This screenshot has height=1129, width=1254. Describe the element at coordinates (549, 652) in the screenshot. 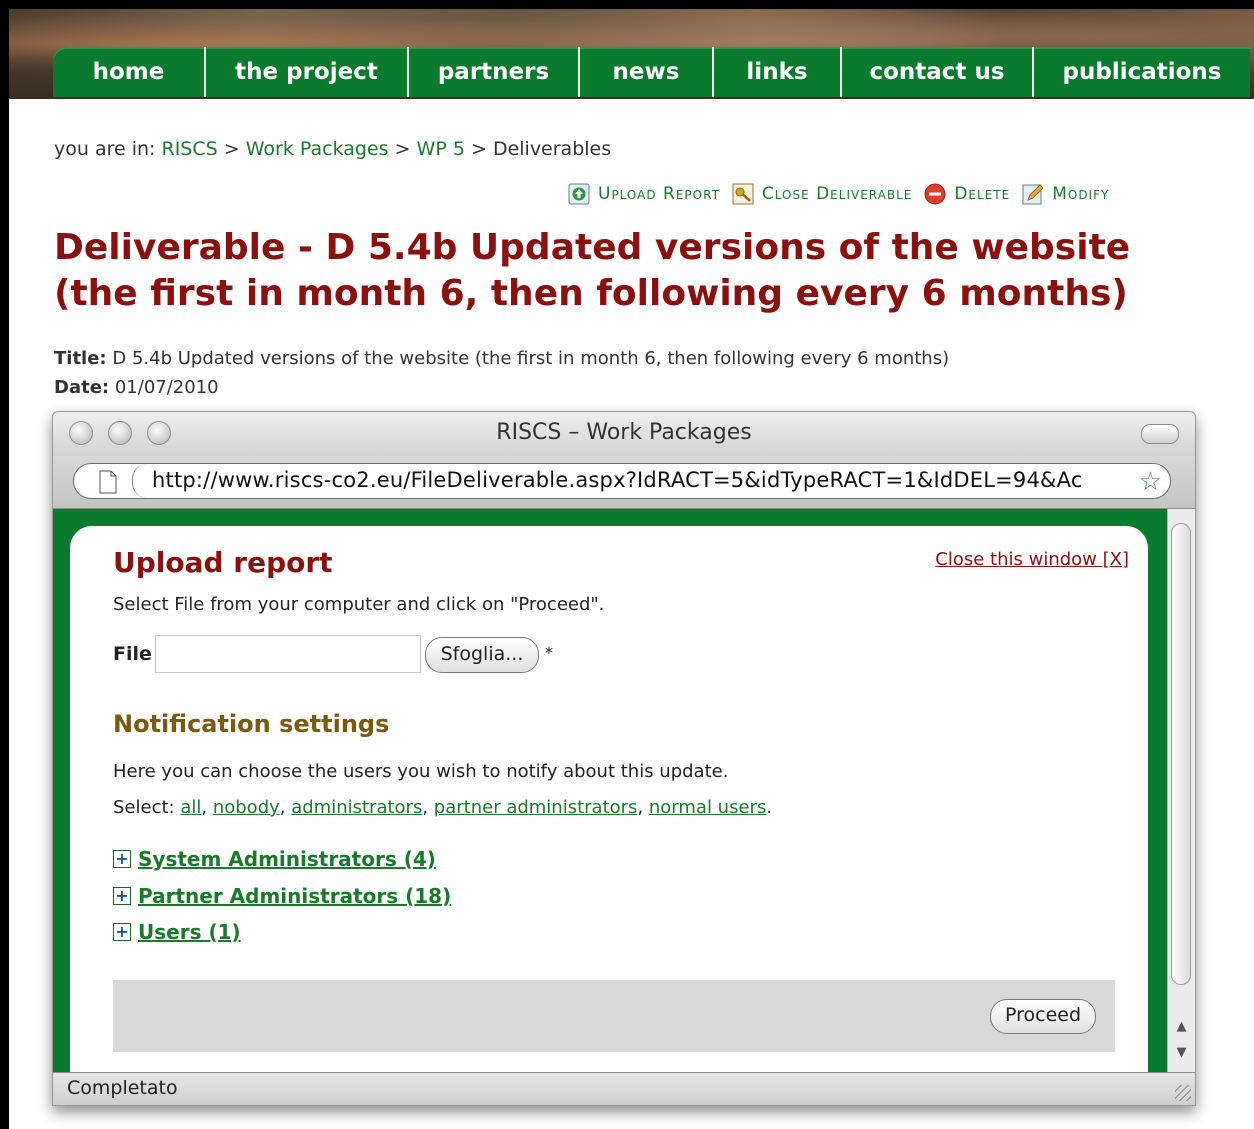

I see `required-mark: *` at that location.